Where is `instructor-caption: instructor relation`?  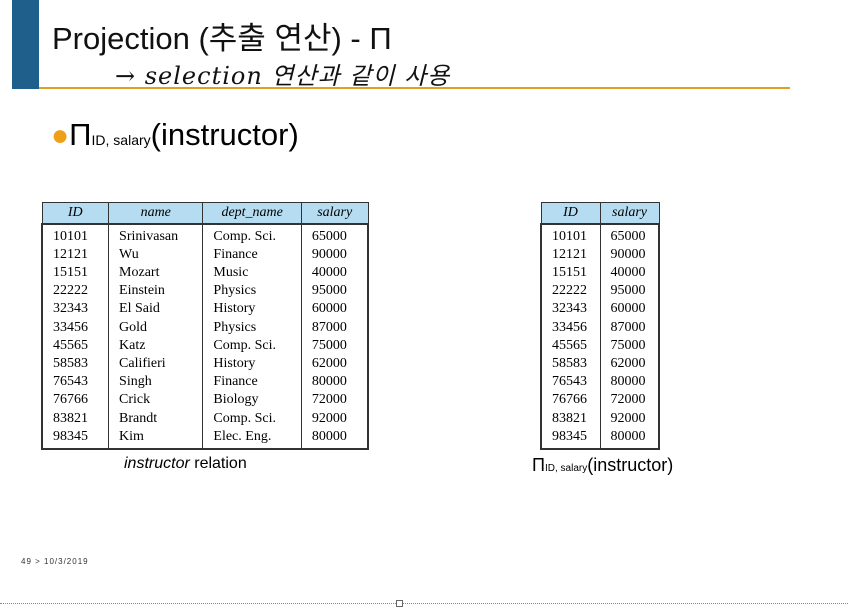 instructor-caption: instructor relation is located at coordinates (185, 464).